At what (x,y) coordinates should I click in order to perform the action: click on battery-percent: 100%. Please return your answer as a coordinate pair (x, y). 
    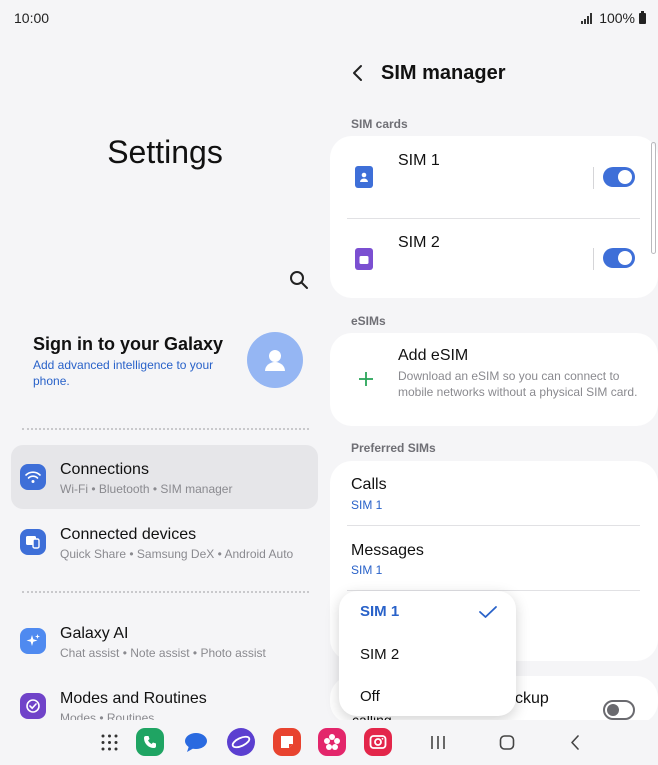
    Looking at the image, I should click on (617, 18).